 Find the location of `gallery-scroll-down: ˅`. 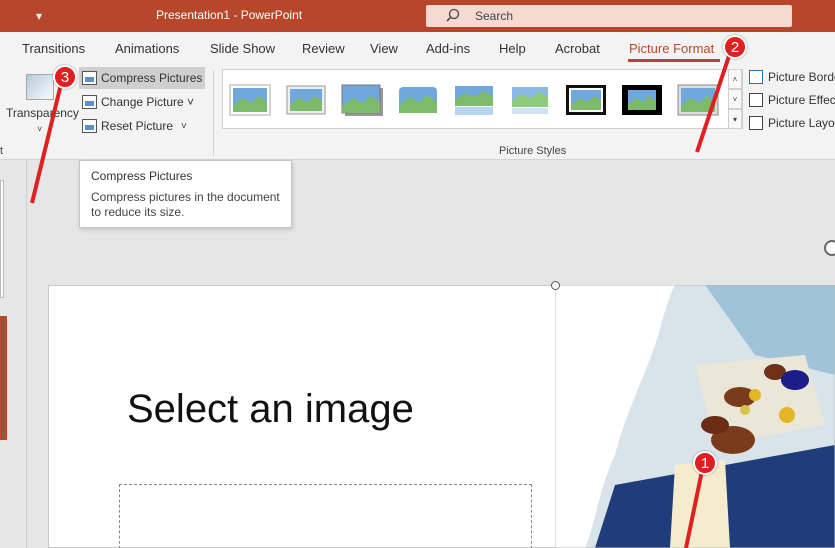

gallery-scroll-down: ˅ is located at coordinates (735, 99).